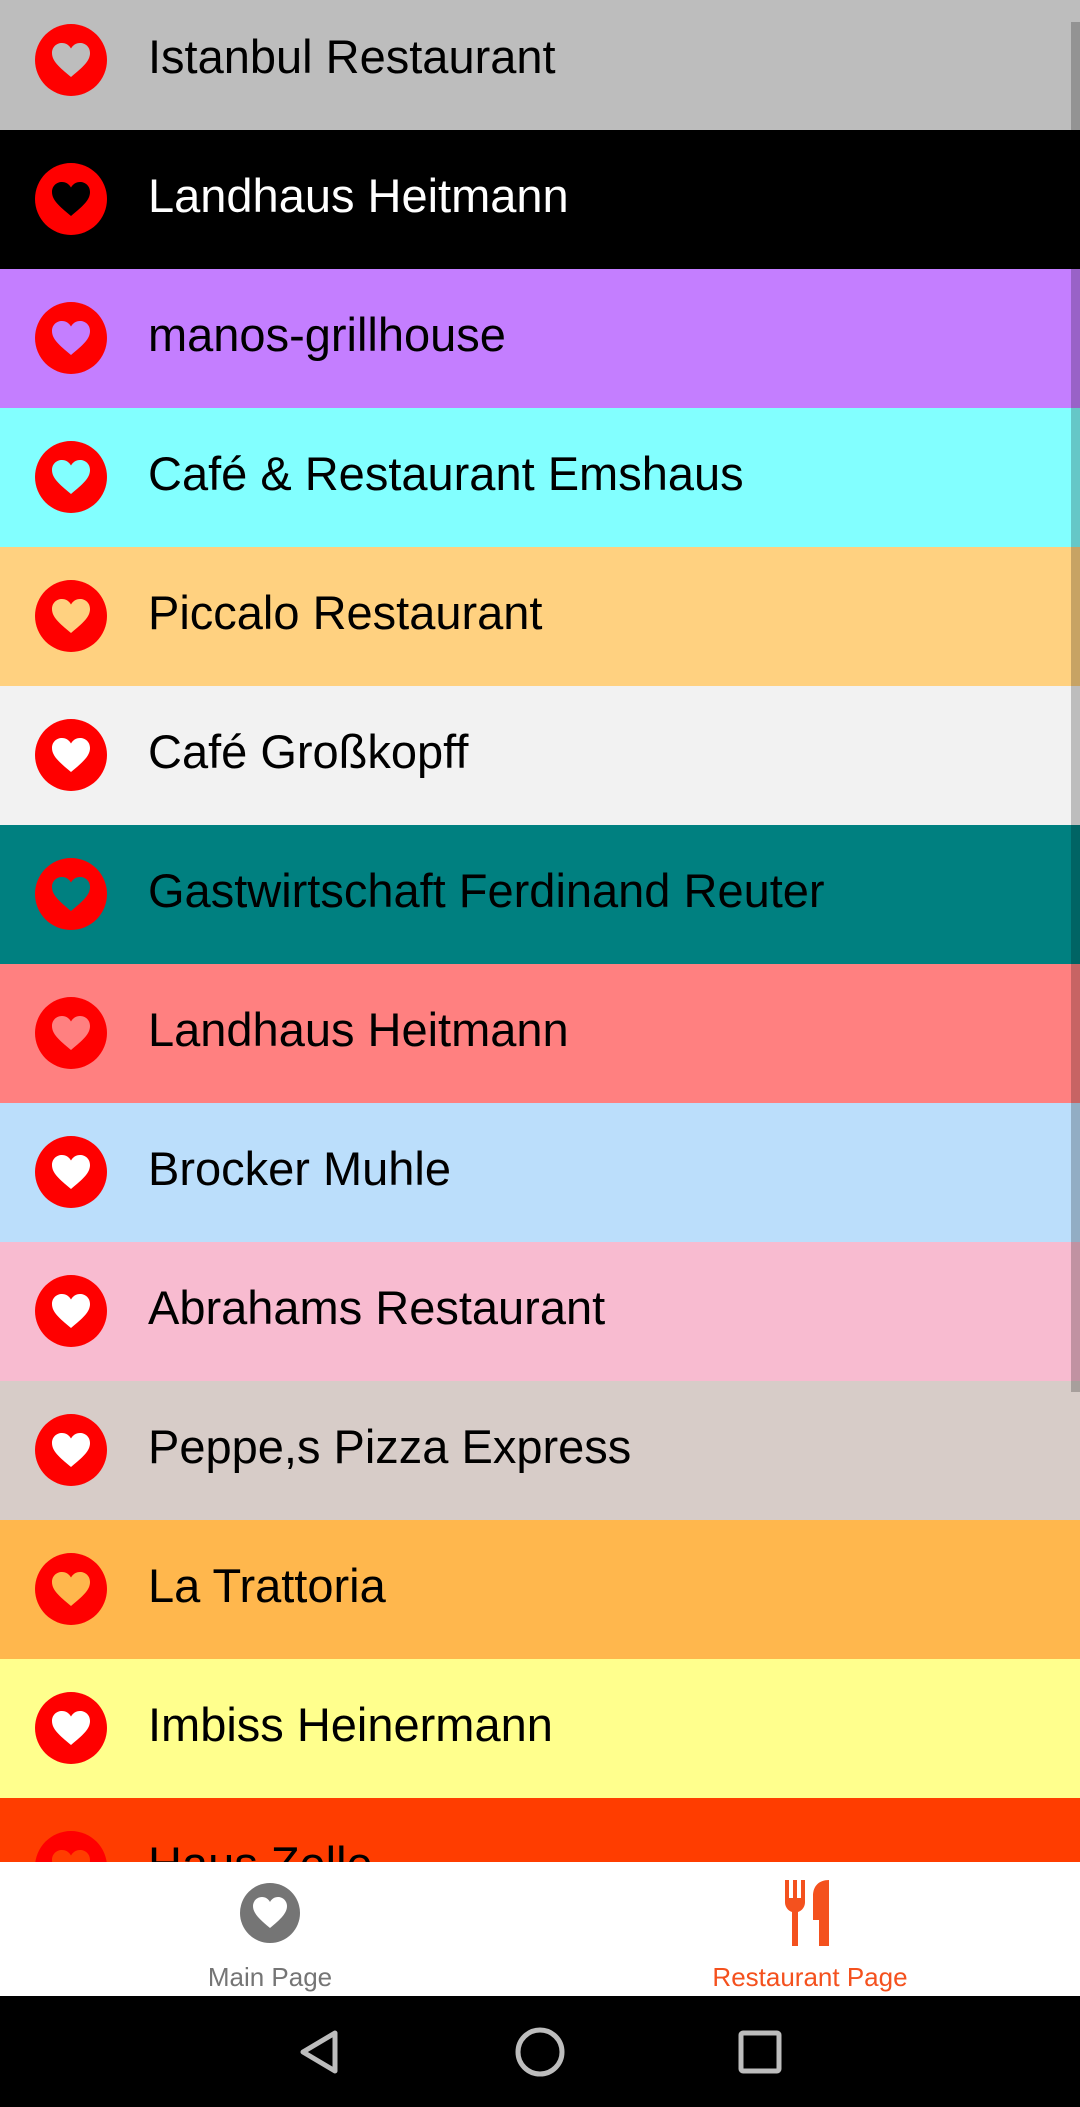 This screenshot has width=1080, height=2107. What do you see at coordinates (486, 890) in the screenshot?
I see `restaurant-name: Gastwirtschaft Ferdinand Reuter` at bounding box center [486, 890].